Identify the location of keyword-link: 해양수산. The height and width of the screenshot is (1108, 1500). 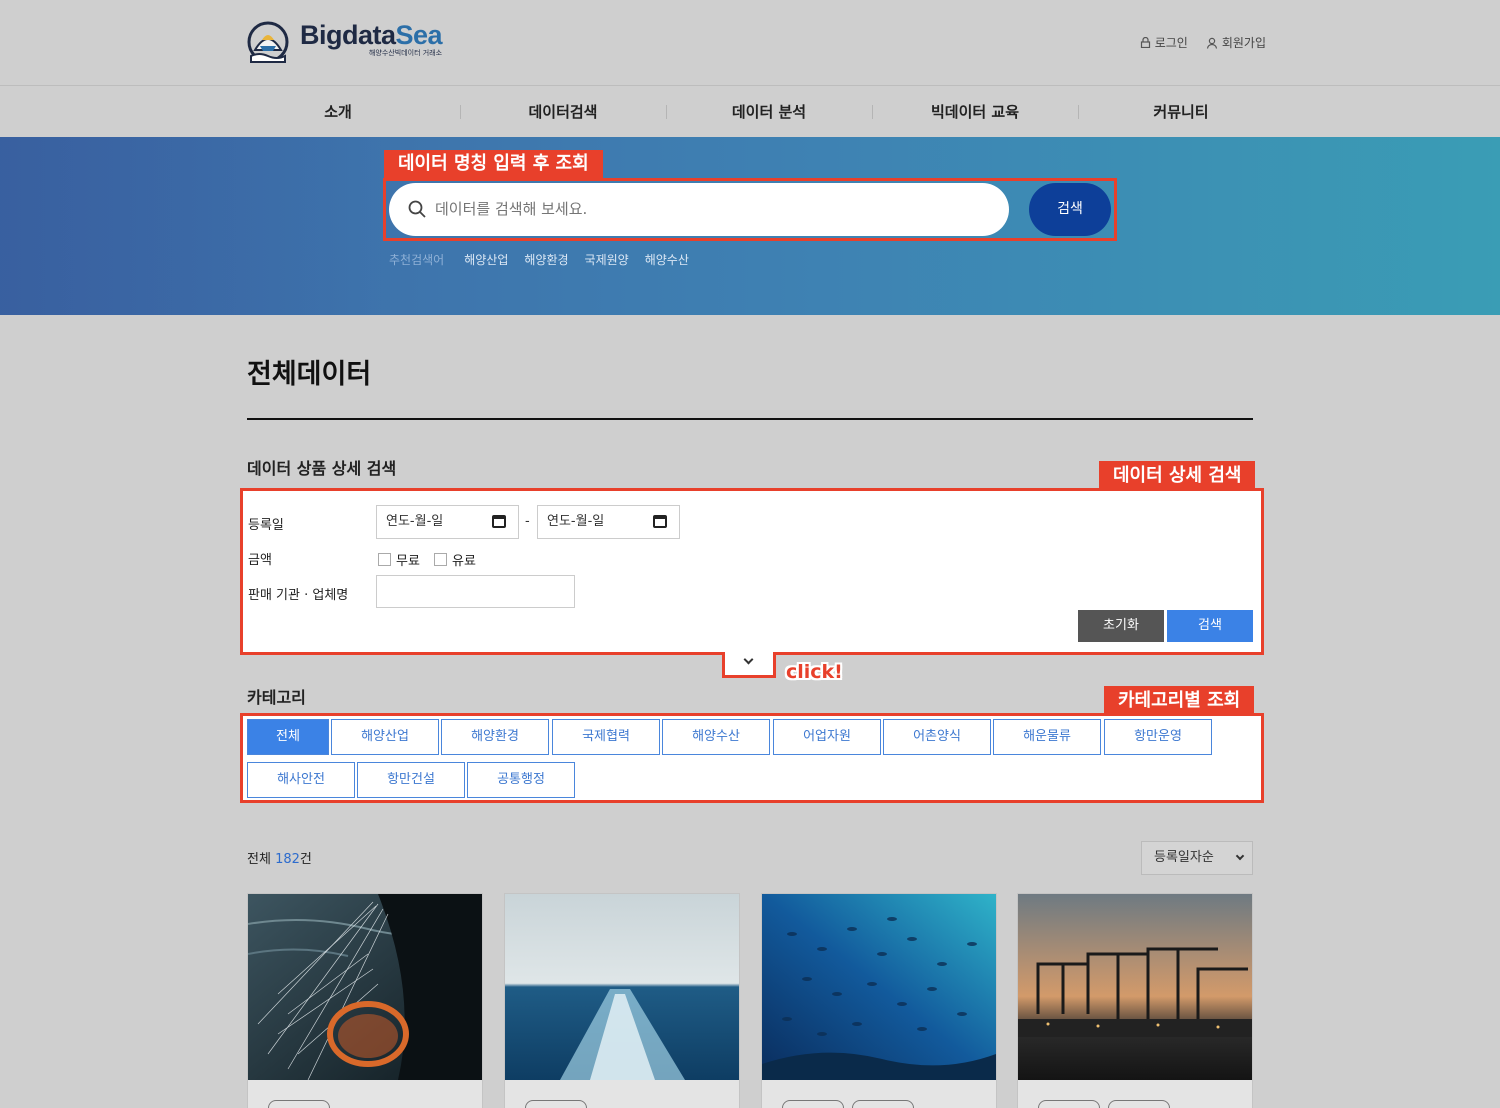
(667, 259).